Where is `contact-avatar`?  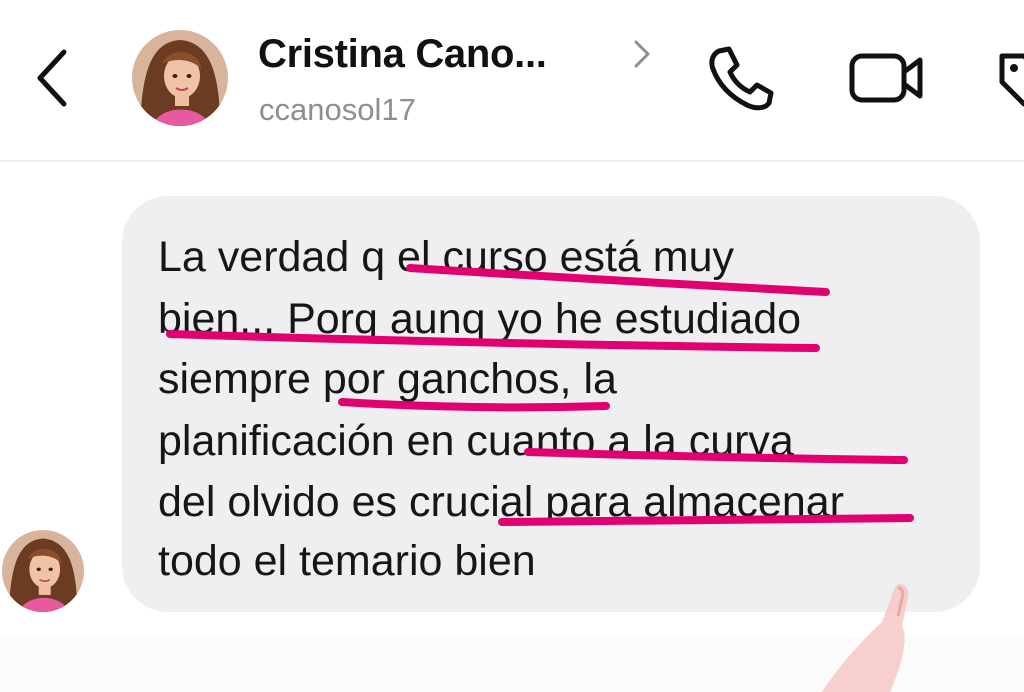 contact-avatar is located at coordinates (180, 78).